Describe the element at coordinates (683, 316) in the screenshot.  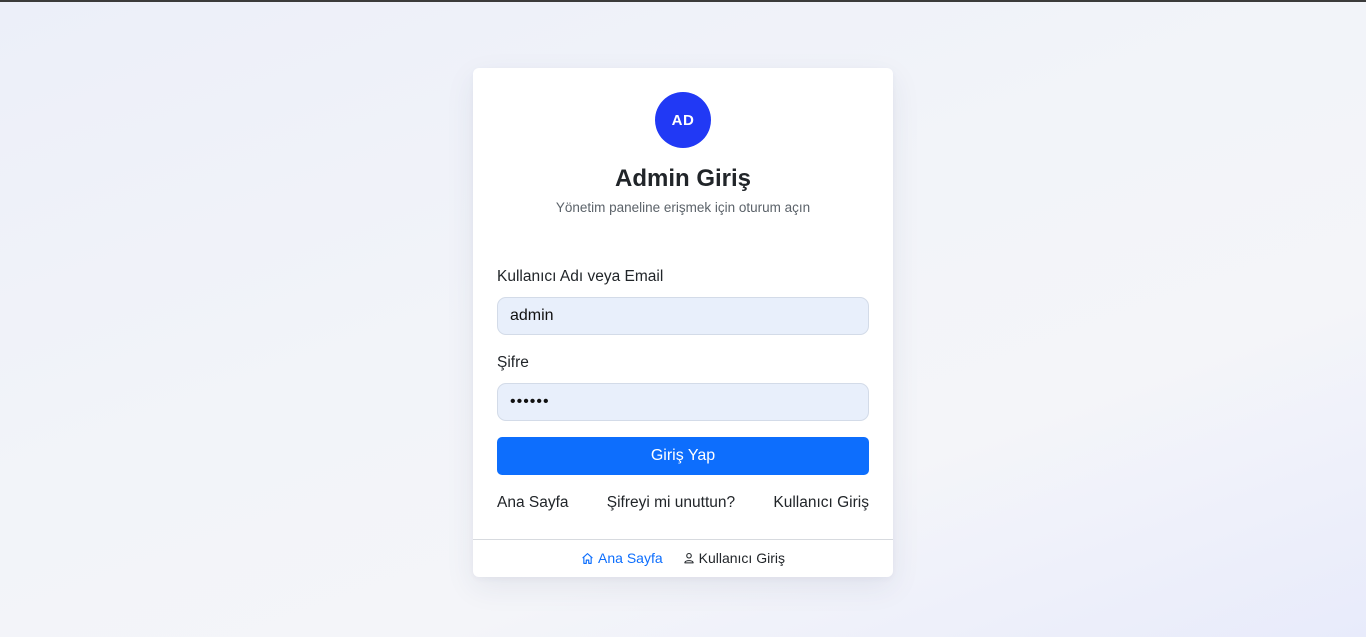
I see `username-field` at that location.